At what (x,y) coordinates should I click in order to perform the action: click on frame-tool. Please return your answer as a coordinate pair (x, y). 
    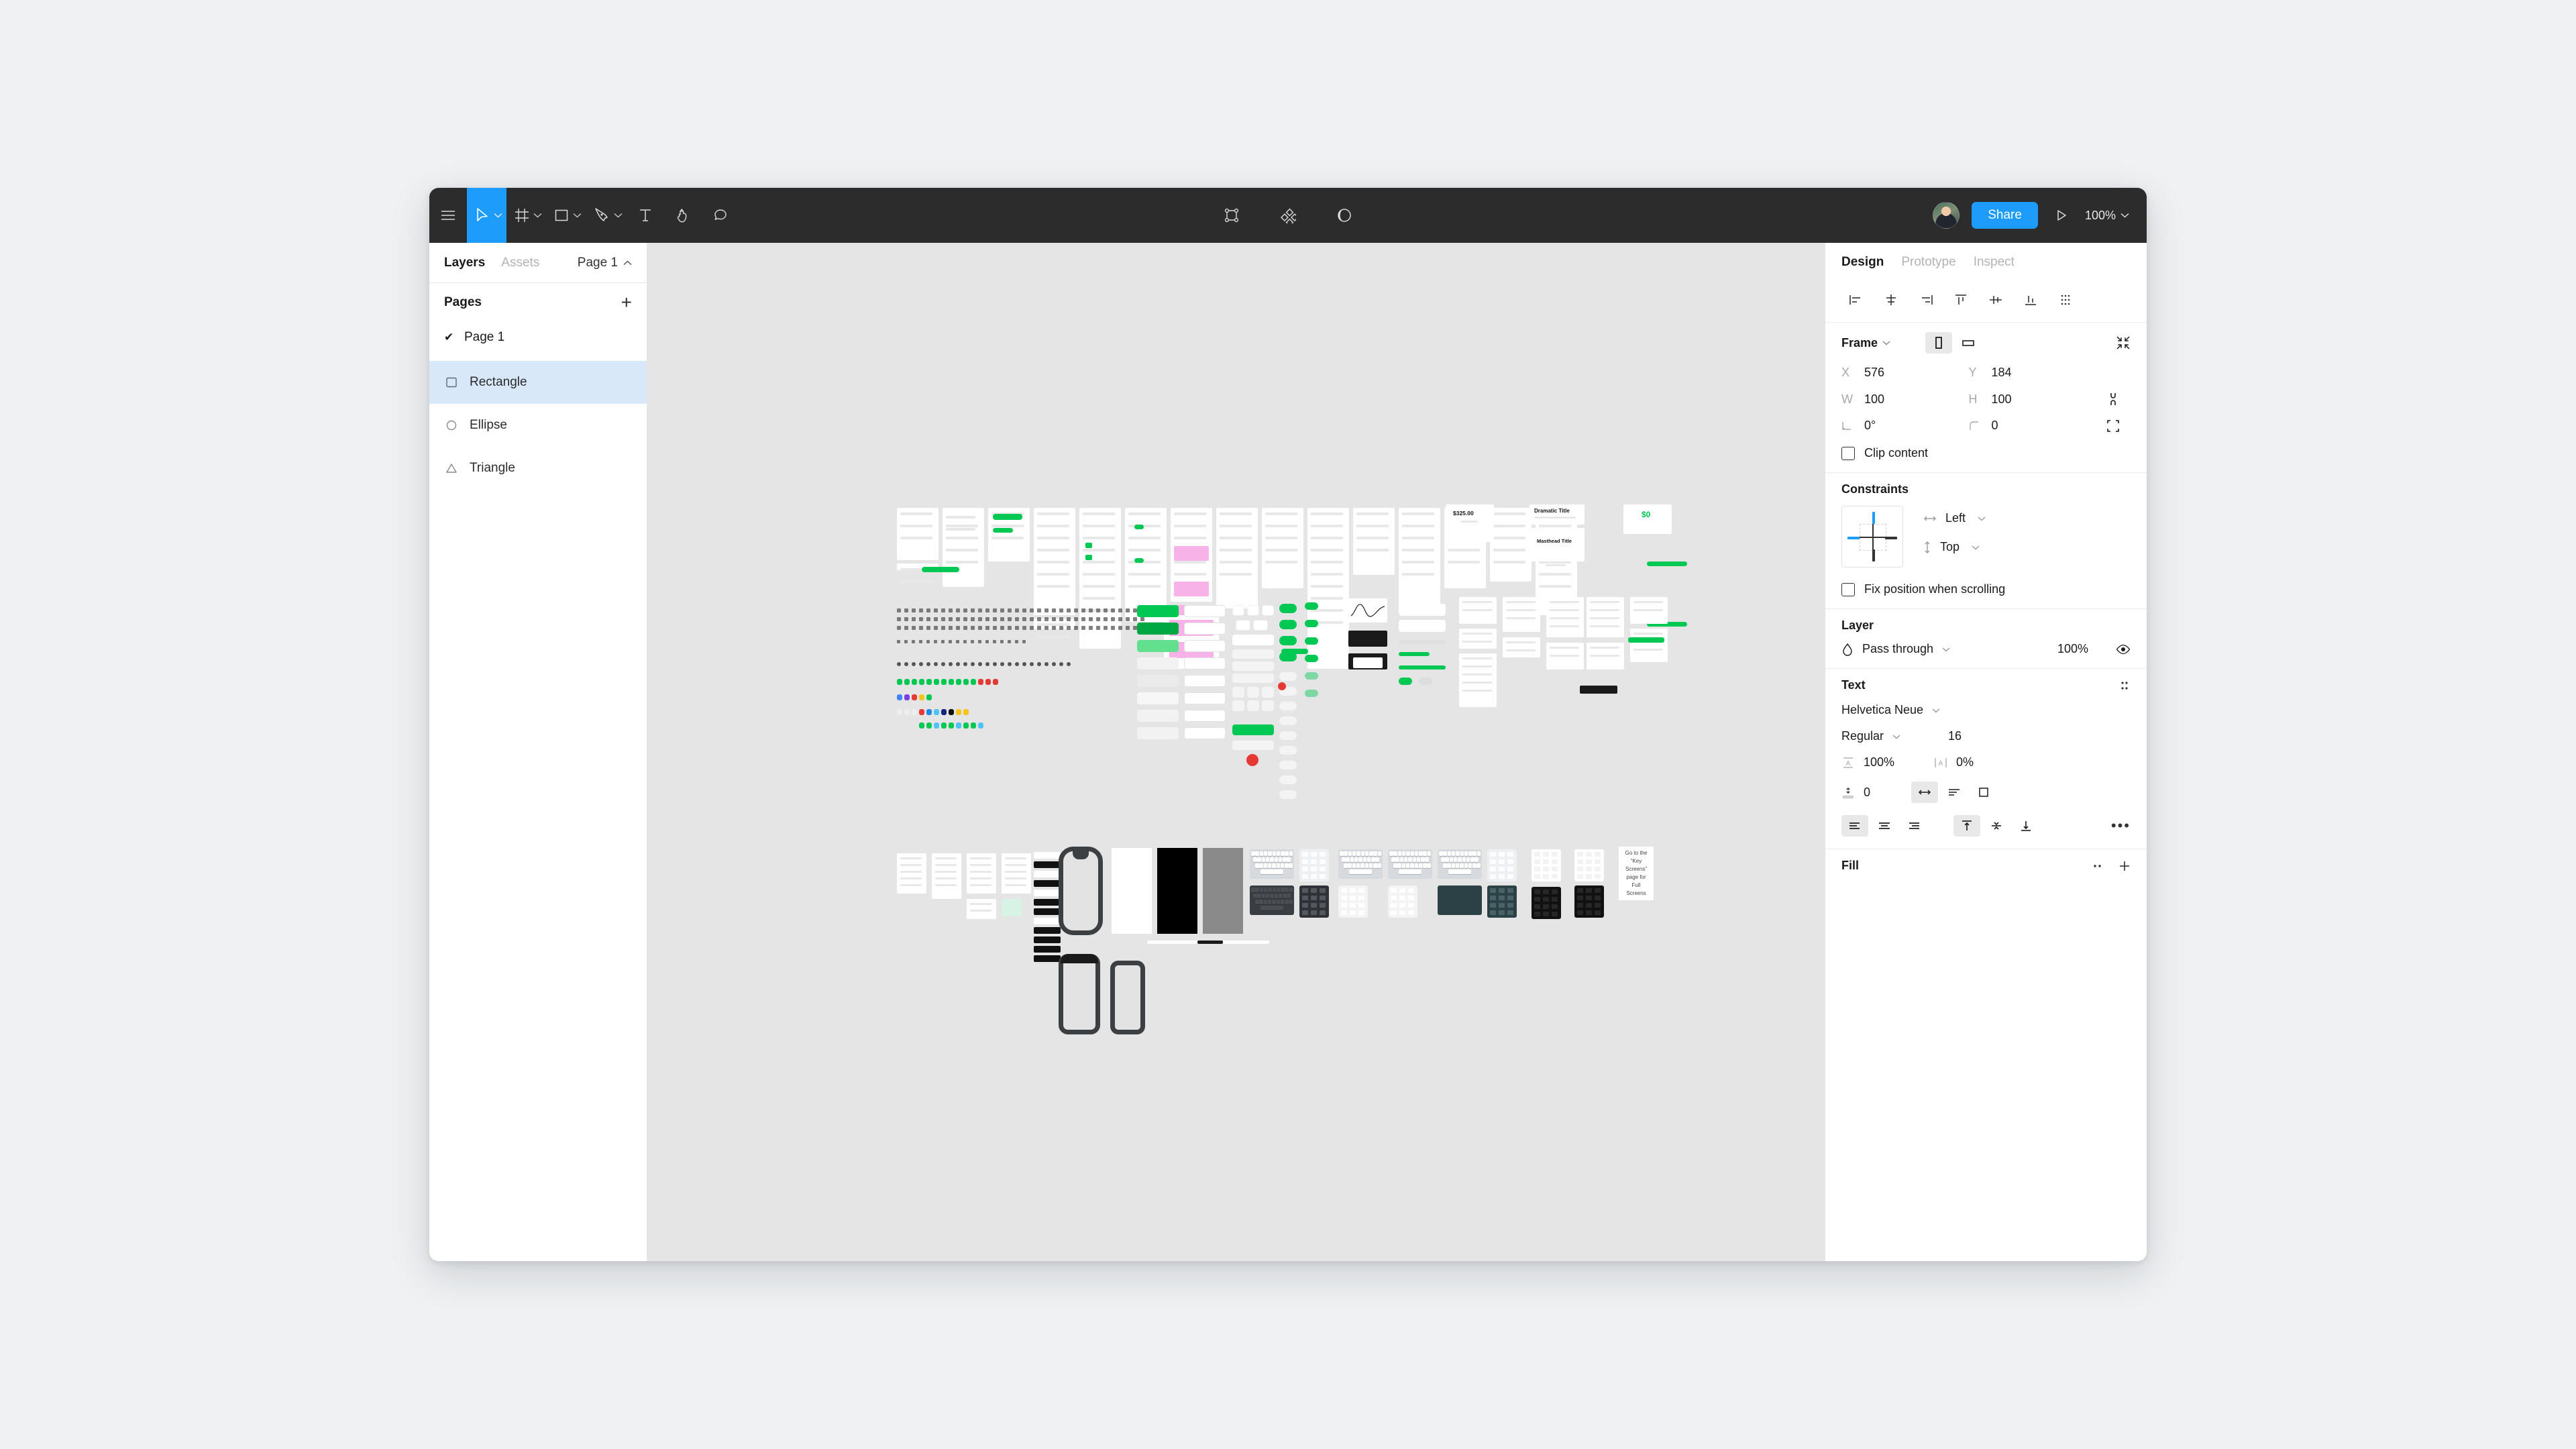
    Looking at the image, I should click on (526, 215).